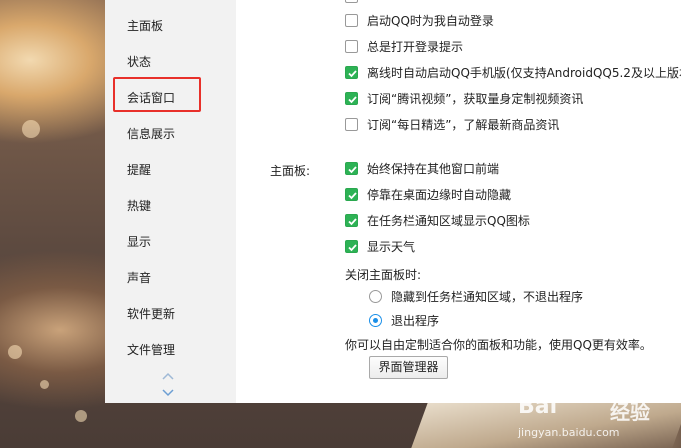 The image size is (681, 448). I want to click on watermark-brand: Bai, so click(538, 406).